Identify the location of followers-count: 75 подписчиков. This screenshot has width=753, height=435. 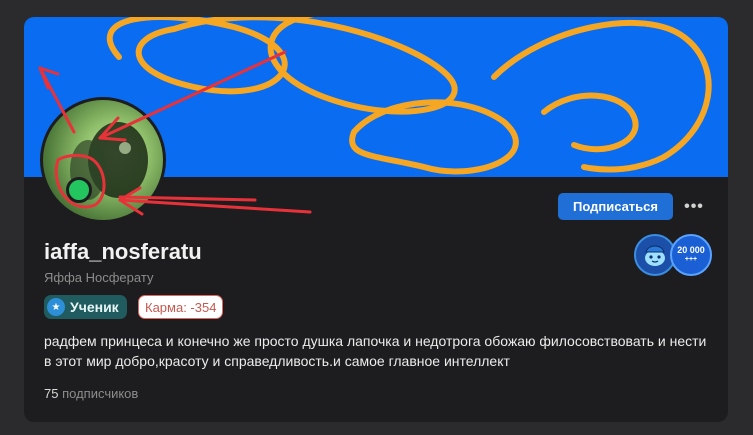
(91, 393).